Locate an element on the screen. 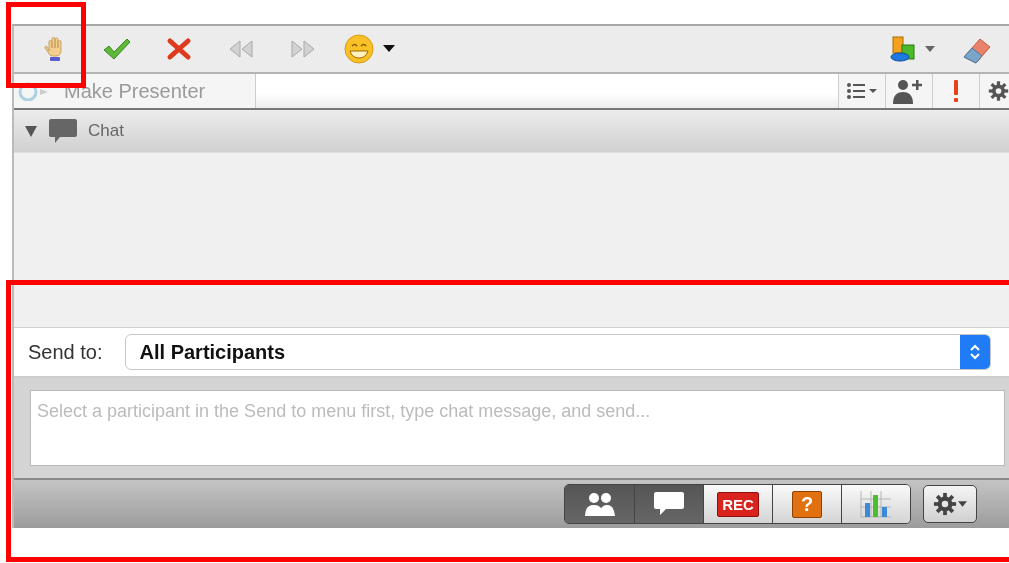  participants-panel-tab is located at coordinates (599, 504).